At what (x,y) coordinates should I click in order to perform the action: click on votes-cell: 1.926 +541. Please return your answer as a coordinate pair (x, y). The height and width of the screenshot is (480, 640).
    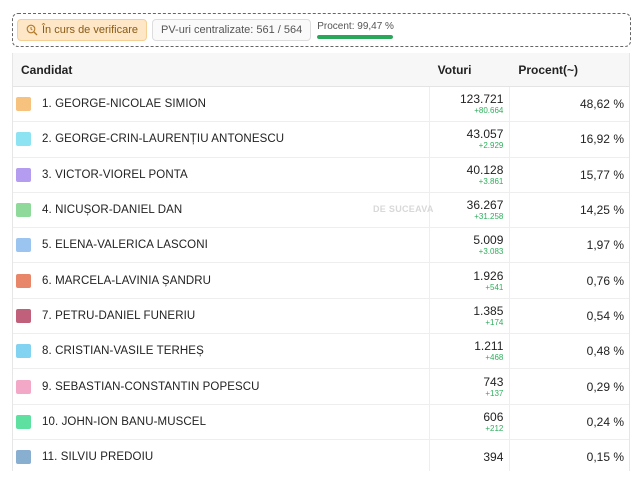
    Looking at the image, I should click on (469, 280).